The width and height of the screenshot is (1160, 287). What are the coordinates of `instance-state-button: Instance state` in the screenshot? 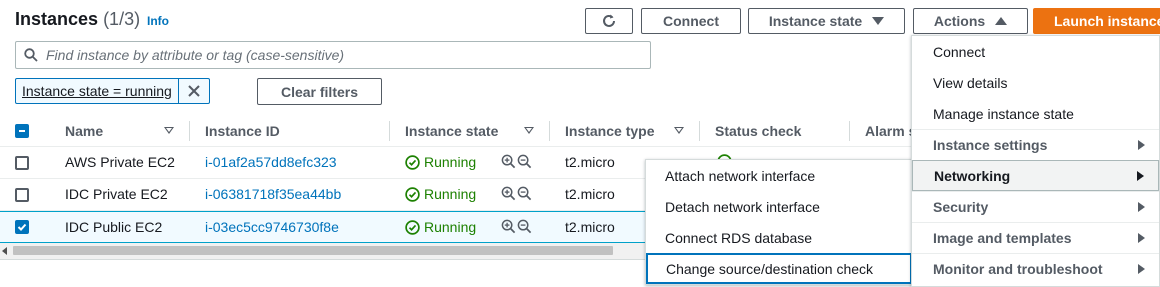 It's located at (826, 21).